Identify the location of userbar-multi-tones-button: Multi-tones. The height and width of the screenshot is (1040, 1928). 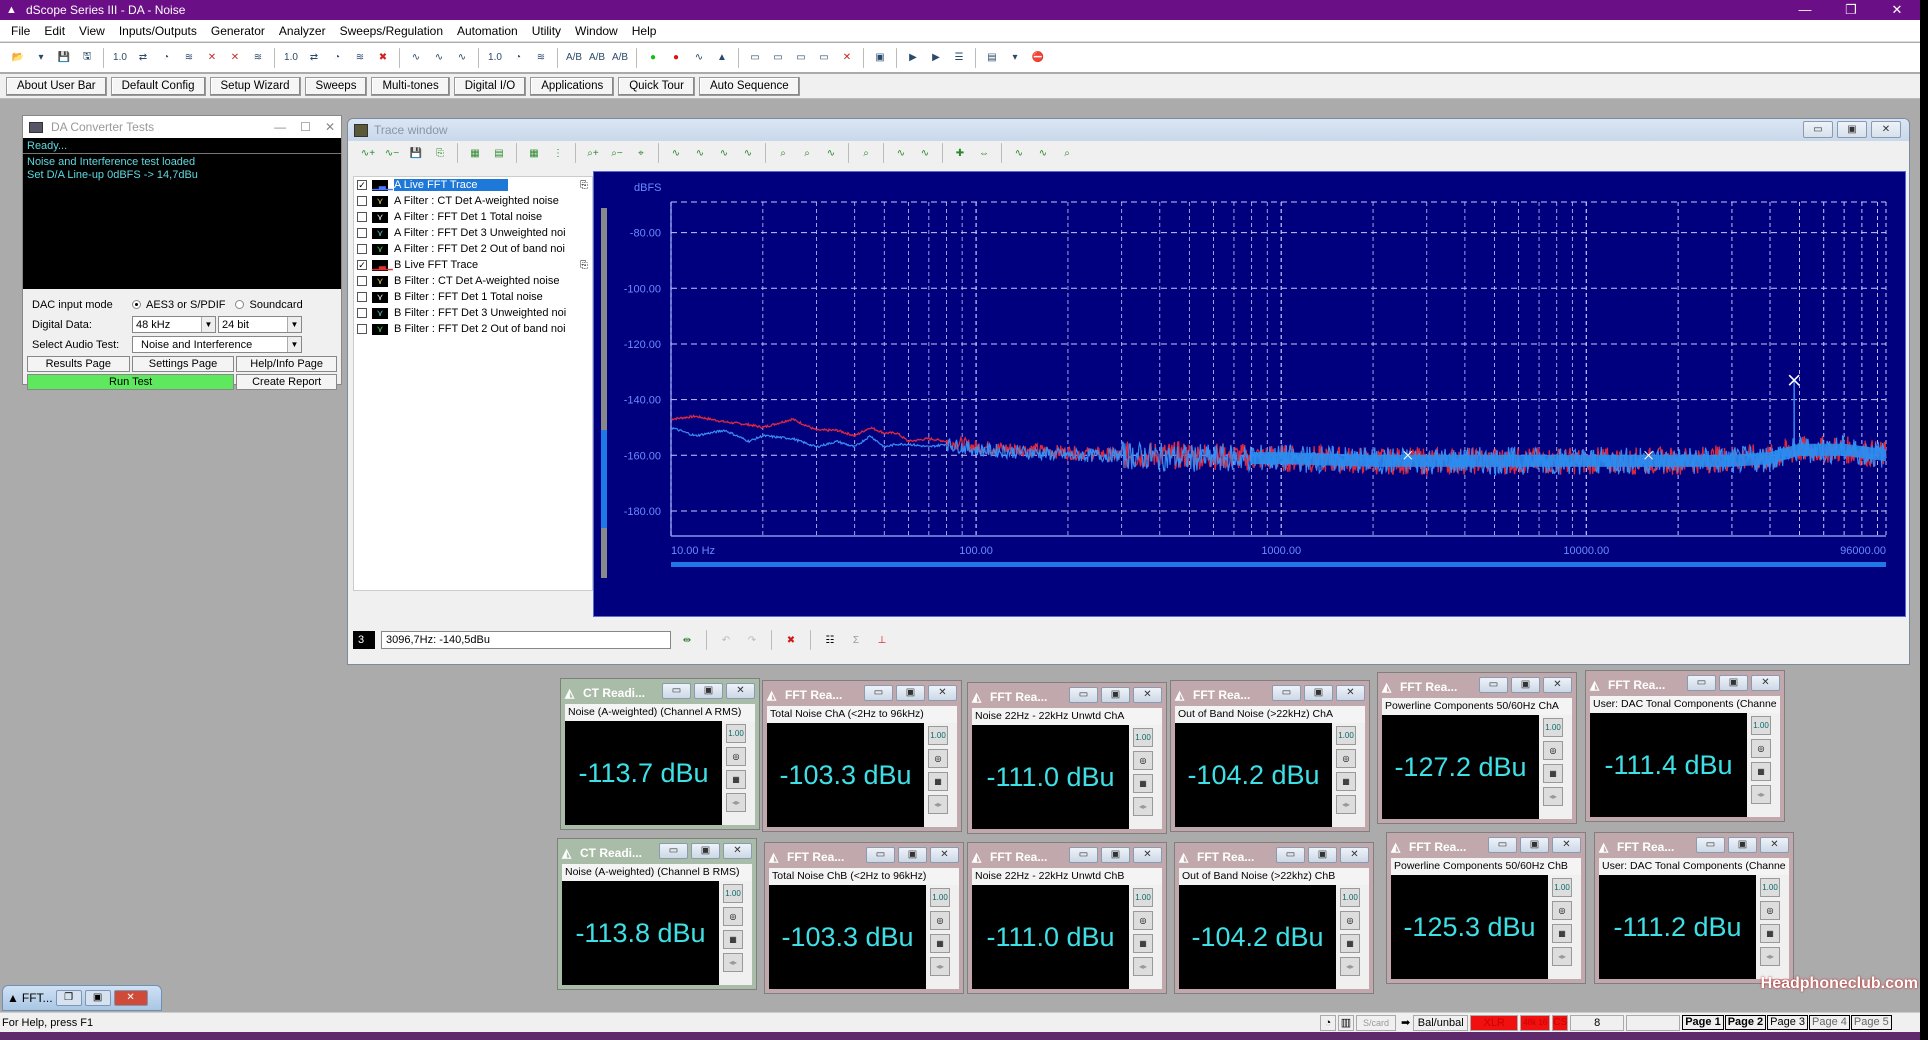
(410, 86).